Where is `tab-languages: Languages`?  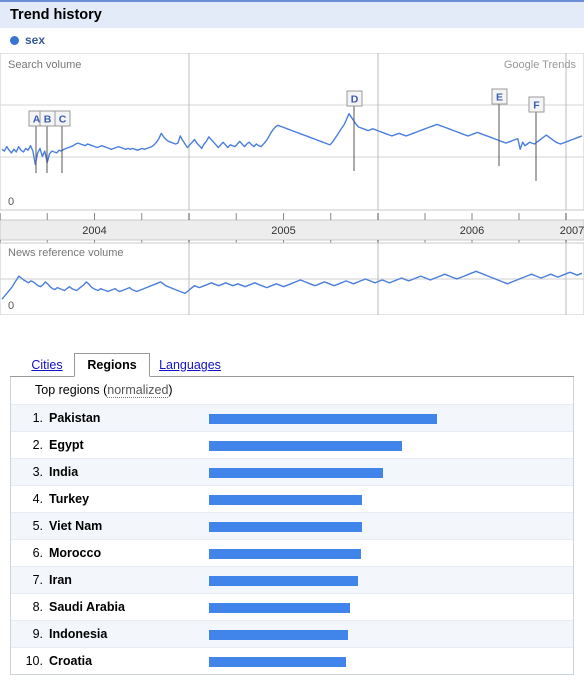
tab-languages: Languages is located at coordinates (190, 365).